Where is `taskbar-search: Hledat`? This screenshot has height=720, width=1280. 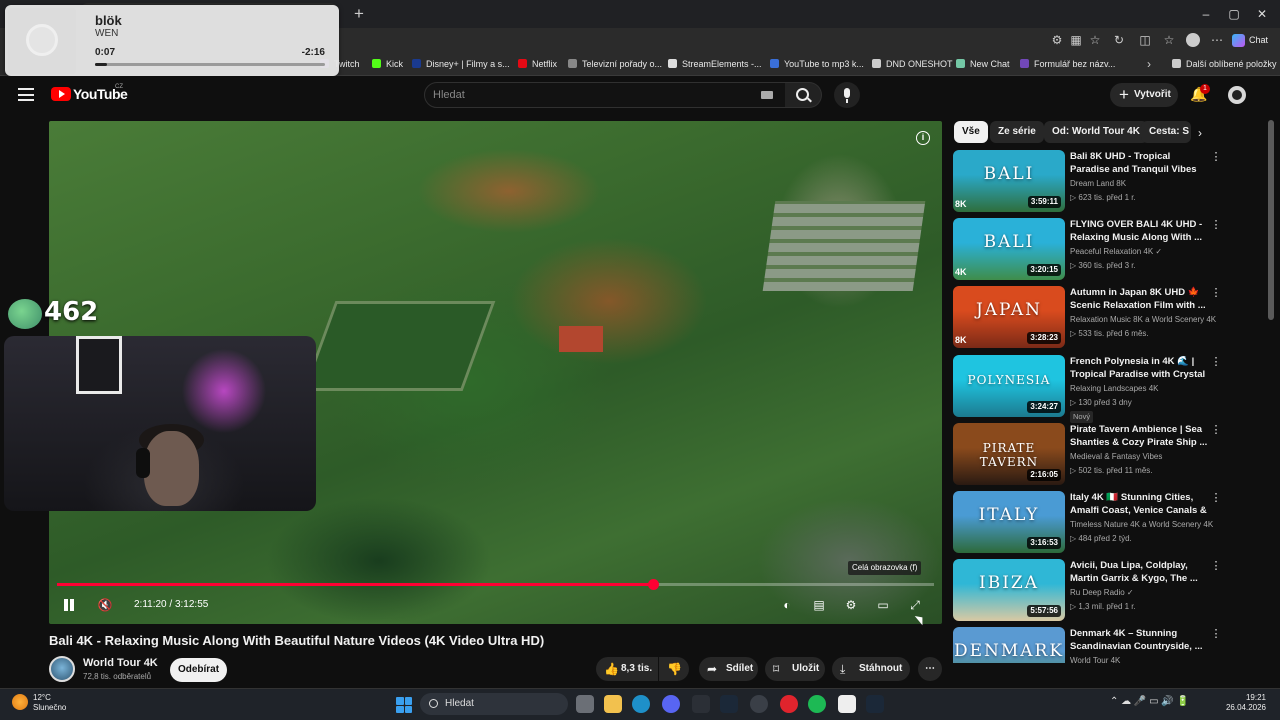
taskbar-search: Hledat is located at coordinates (494, 704).